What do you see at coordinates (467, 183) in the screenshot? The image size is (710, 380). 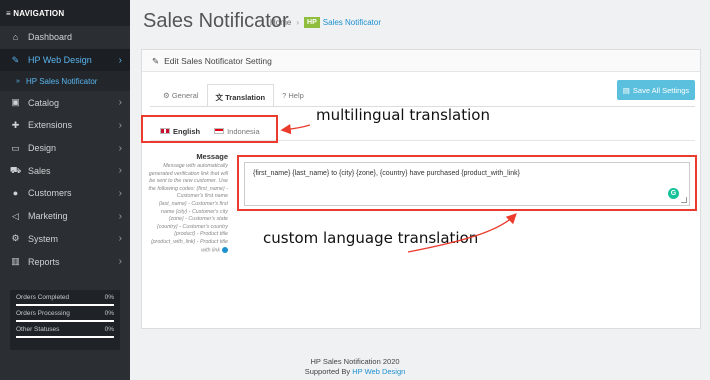 I see `message-textarea-highlight` at bounding box center [467, 183].